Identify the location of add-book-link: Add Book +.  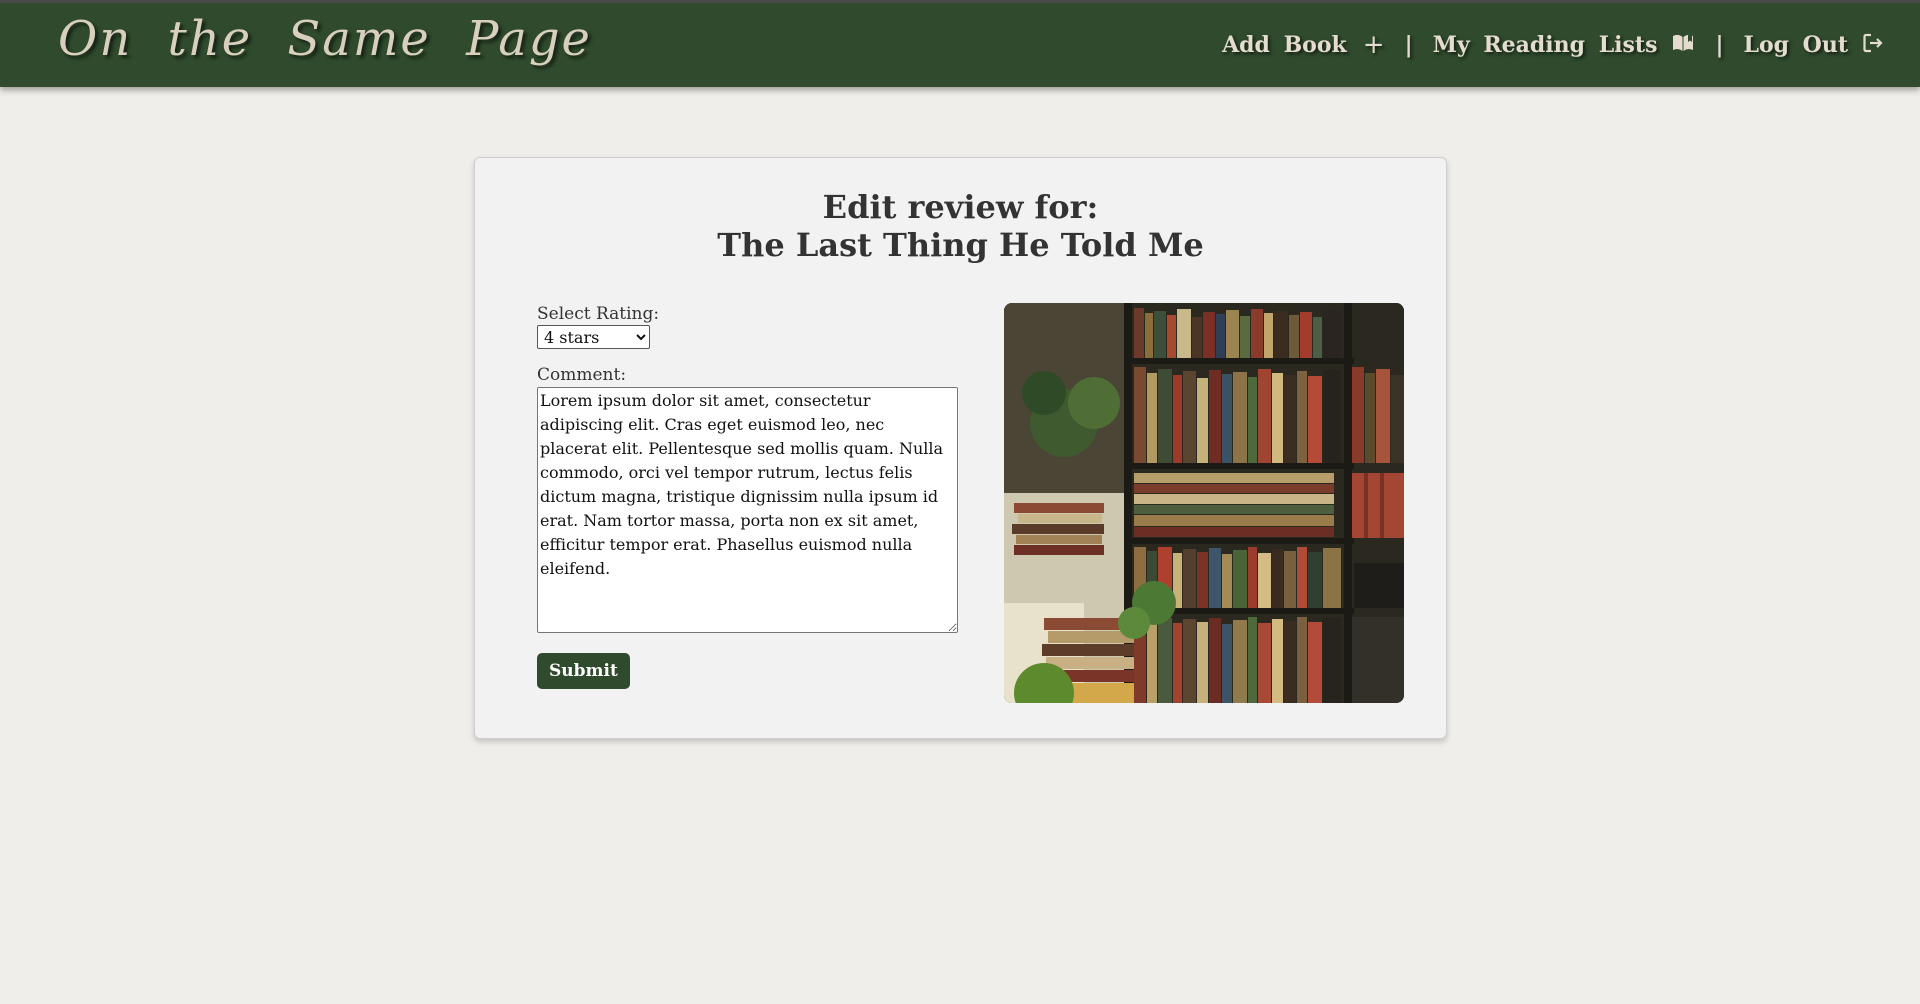
(1303, 45).